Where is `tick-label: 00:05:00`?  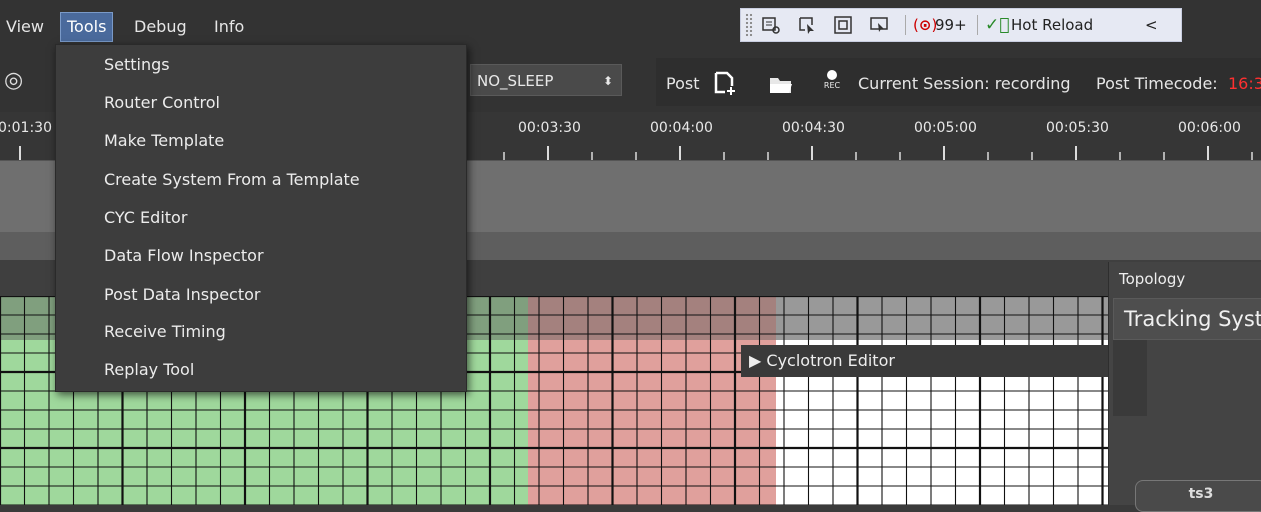 tick-label: 00:05:00 is located at coordinates (945, 128).